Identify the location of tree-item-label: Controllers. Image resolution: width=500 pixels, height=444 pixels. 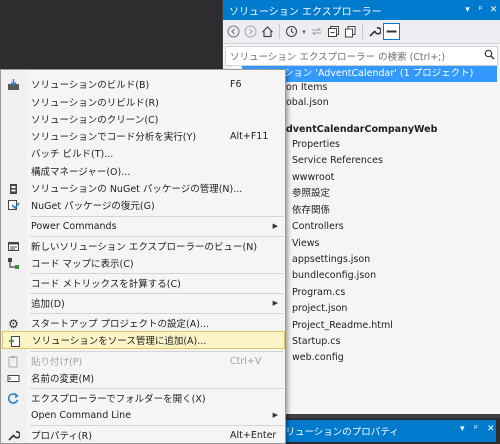
(318, 226).